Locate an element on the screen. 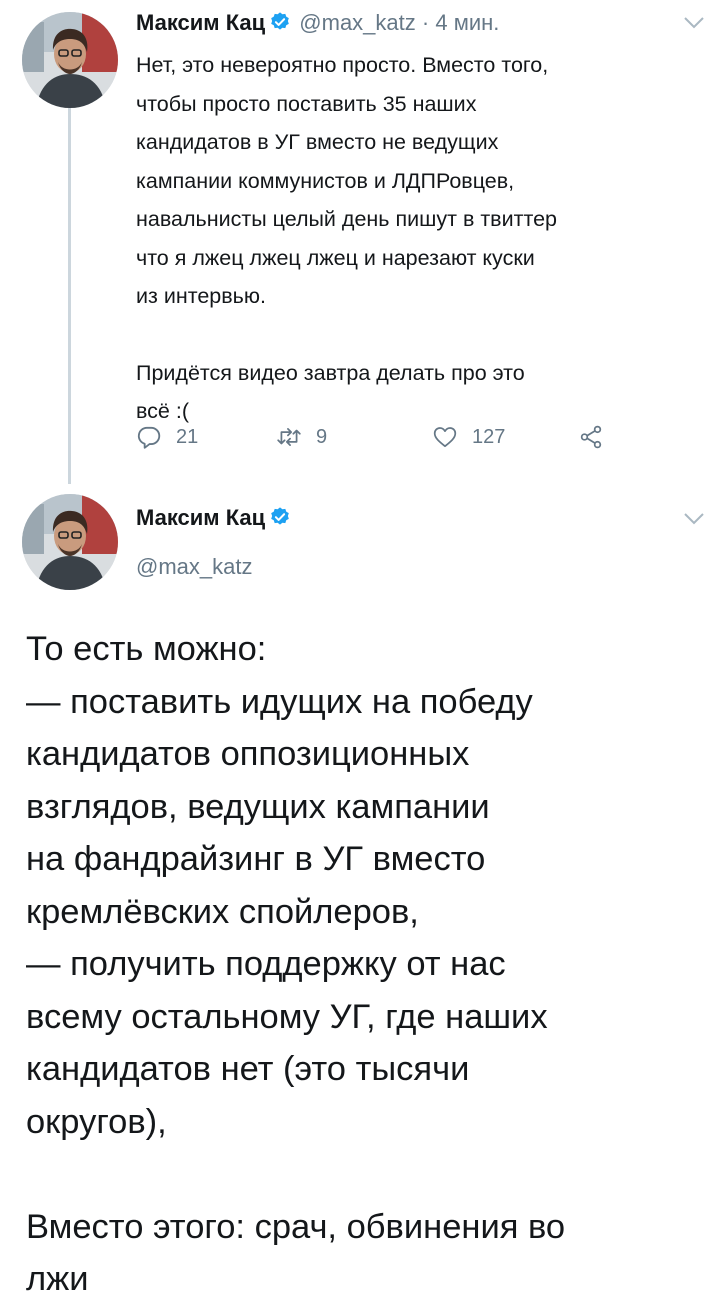 The image size is (727, 1306). retweet-count: 9 is located at coordinates (322, 436).